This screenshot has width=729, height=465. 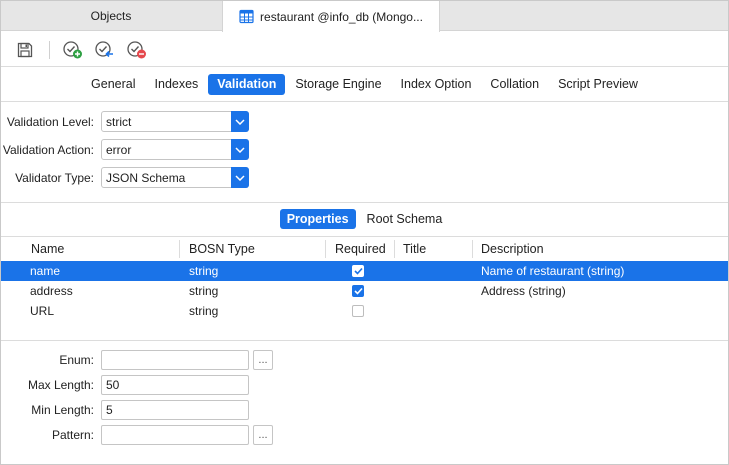 I want to click on edit-validation-button, so click(x=105, y=50).